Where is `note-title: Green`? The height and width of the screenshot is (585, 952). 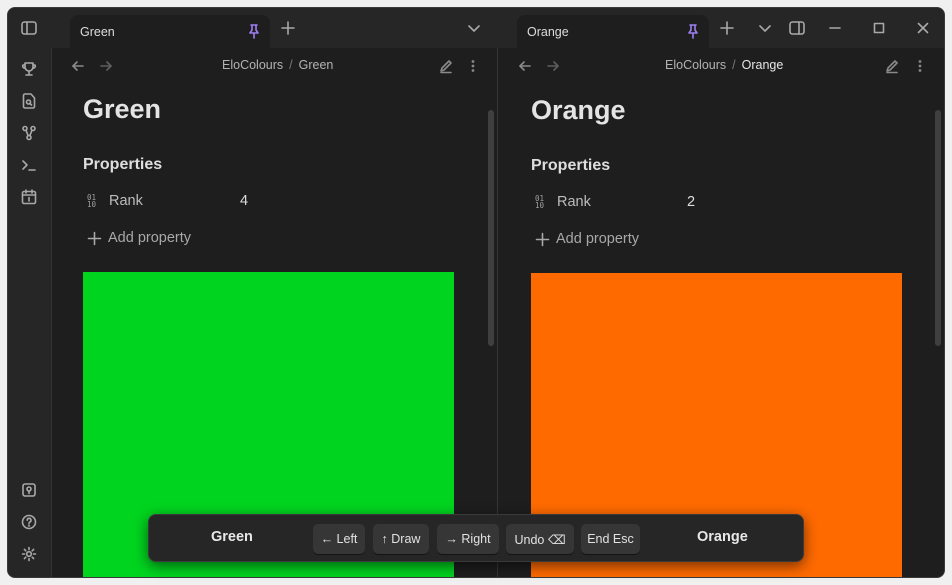 note-title: Green is located at coordinates (122, 109).